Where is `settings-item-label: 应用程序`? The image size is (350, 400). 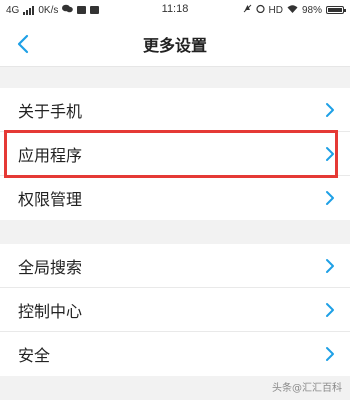 settings-item-label: 应用程序 is located at coordinates (50, 155).